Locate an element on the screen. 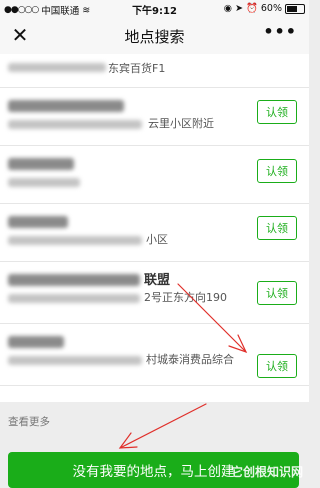 The width and height of the screenshot is (320, 488). address-text: 村城泰消费品综合 is located at coordinates (190, 359).